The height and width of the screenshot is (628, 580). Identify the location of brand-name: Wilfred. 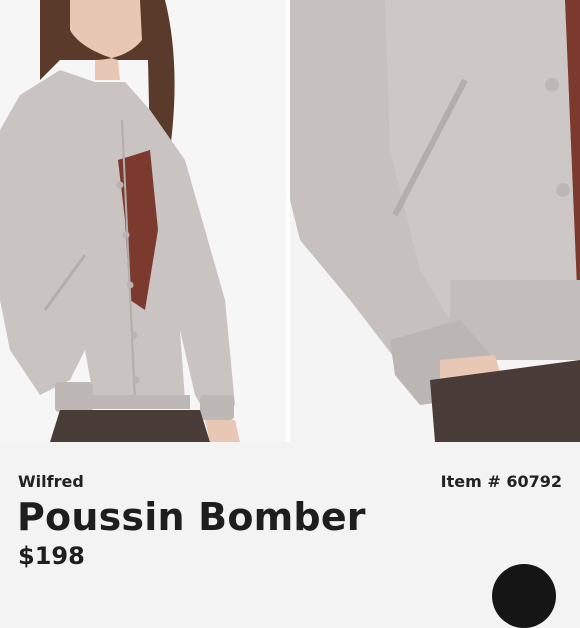
(51, 481).